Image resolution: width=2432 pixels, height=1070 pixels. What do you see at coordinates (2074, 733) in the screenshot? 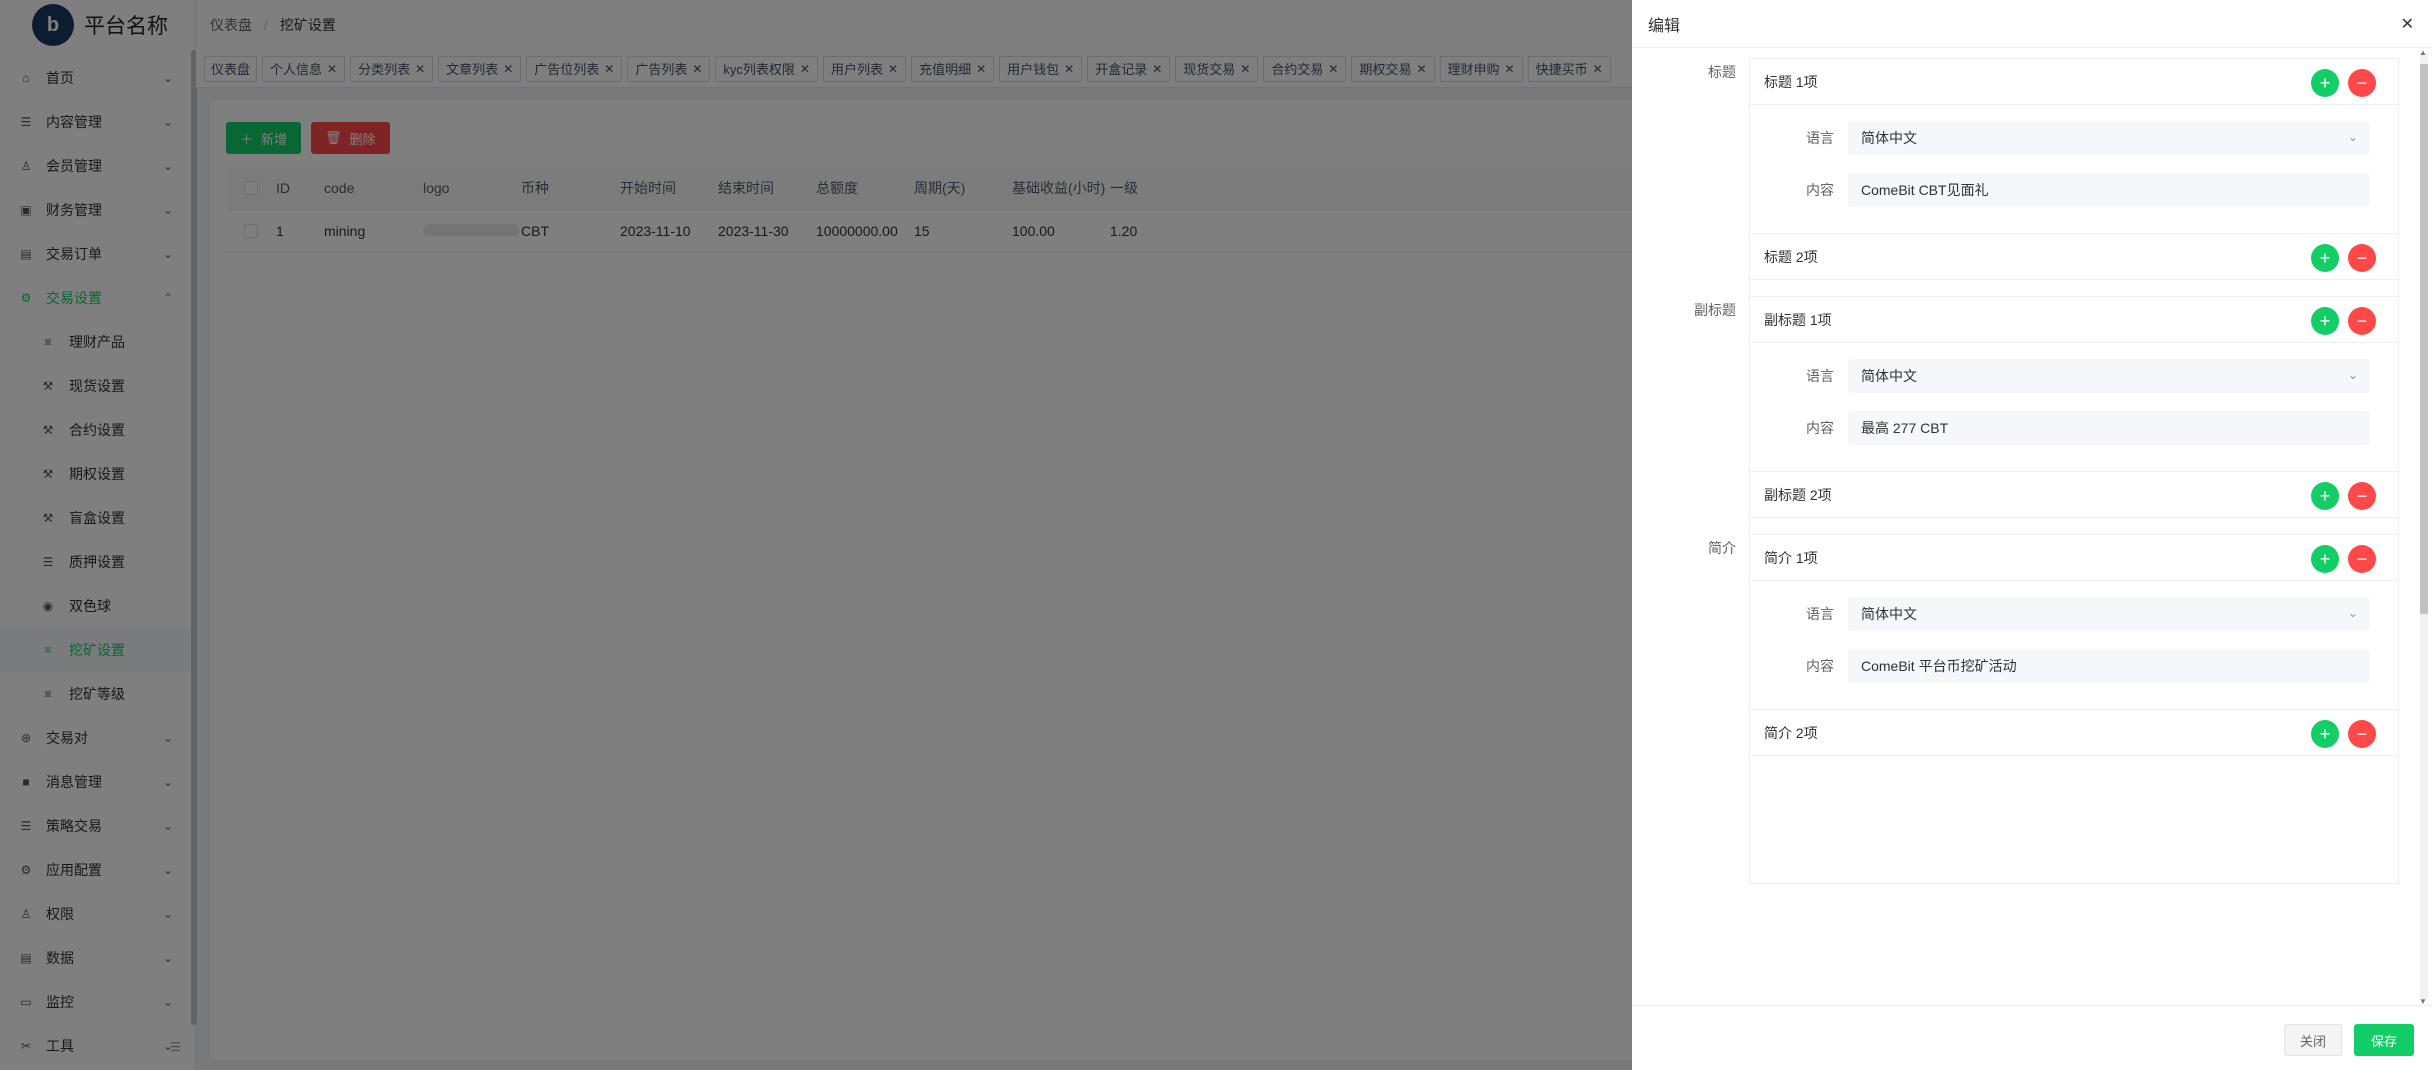
I see `item-title: 简介 2项` at bounding box center [2074, 733].